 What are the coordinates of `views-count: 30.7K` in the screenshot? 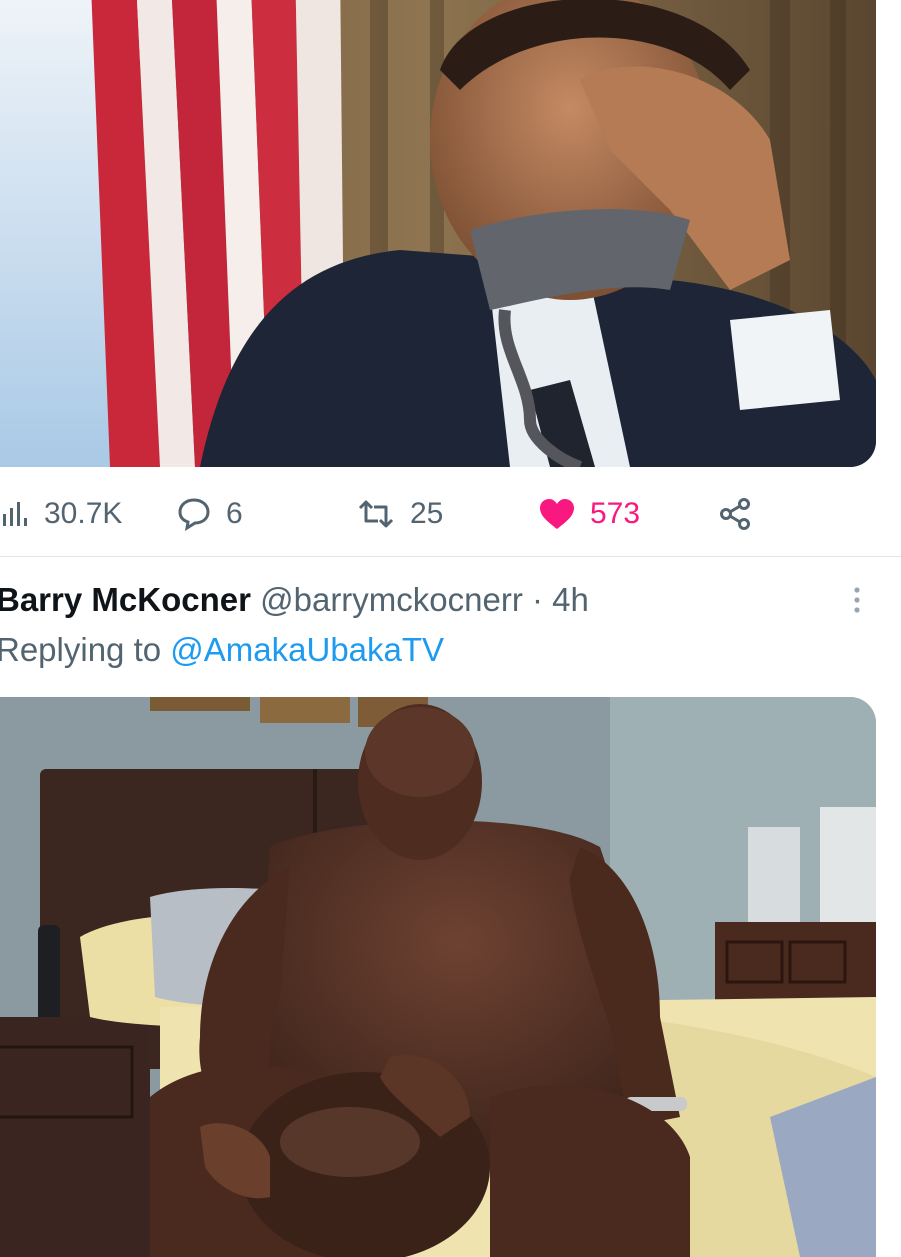 It's located at (83, 513).